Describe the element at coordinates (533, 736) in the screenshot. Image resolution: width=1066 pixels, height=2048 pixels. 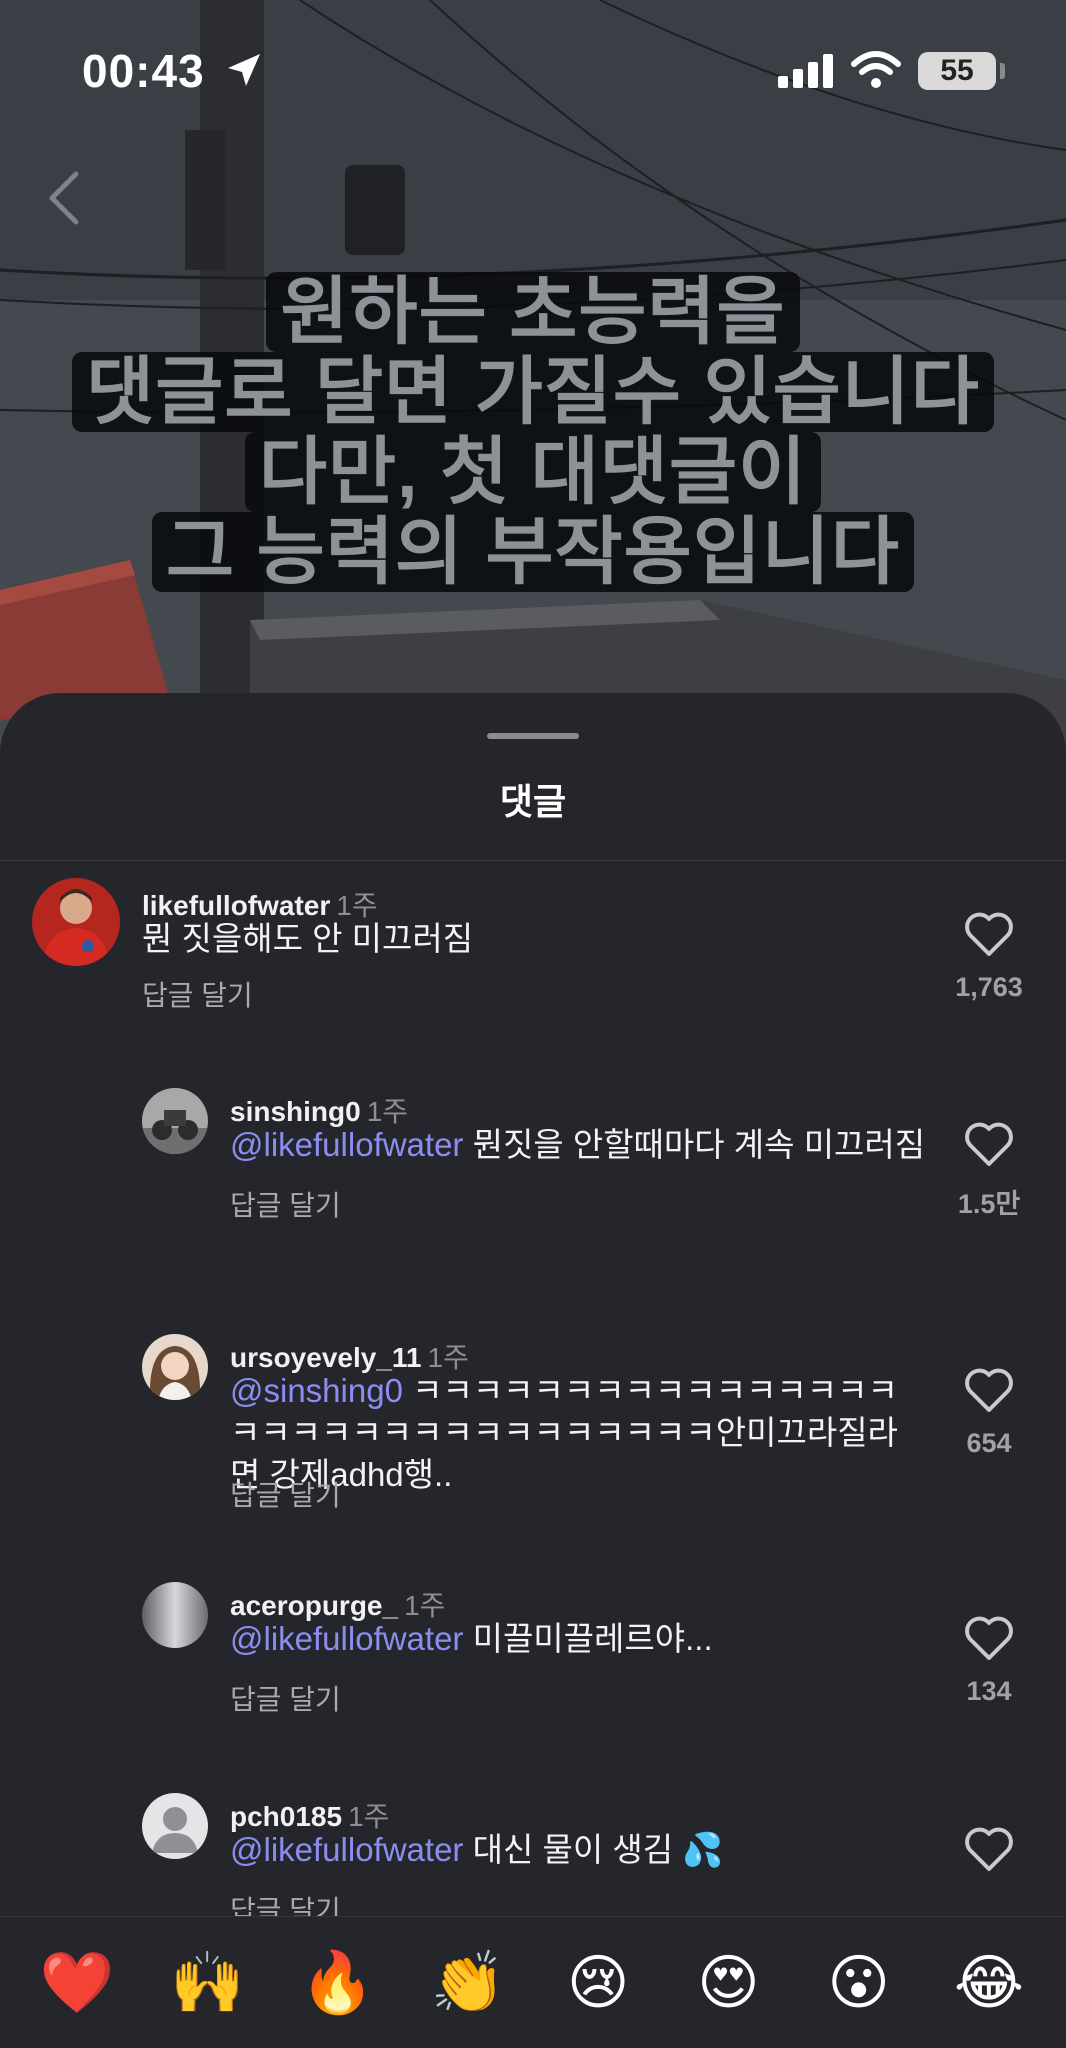
I see `sheet-grabber` at that location.